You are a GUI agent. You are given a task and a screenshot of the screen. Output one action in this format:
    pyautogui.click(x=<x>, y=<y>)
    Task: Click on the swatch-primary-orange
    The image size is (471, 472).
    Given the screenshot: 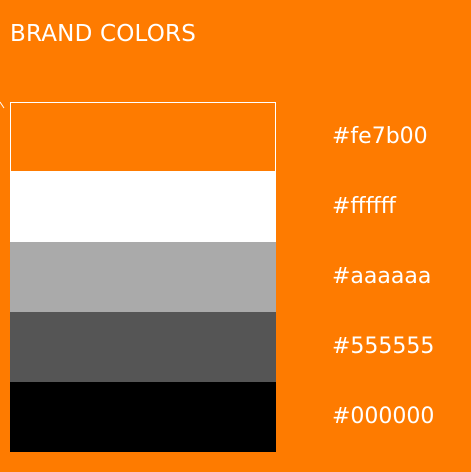 What is the action you would take?
    pyautogui.click(x=143, y=137)
    